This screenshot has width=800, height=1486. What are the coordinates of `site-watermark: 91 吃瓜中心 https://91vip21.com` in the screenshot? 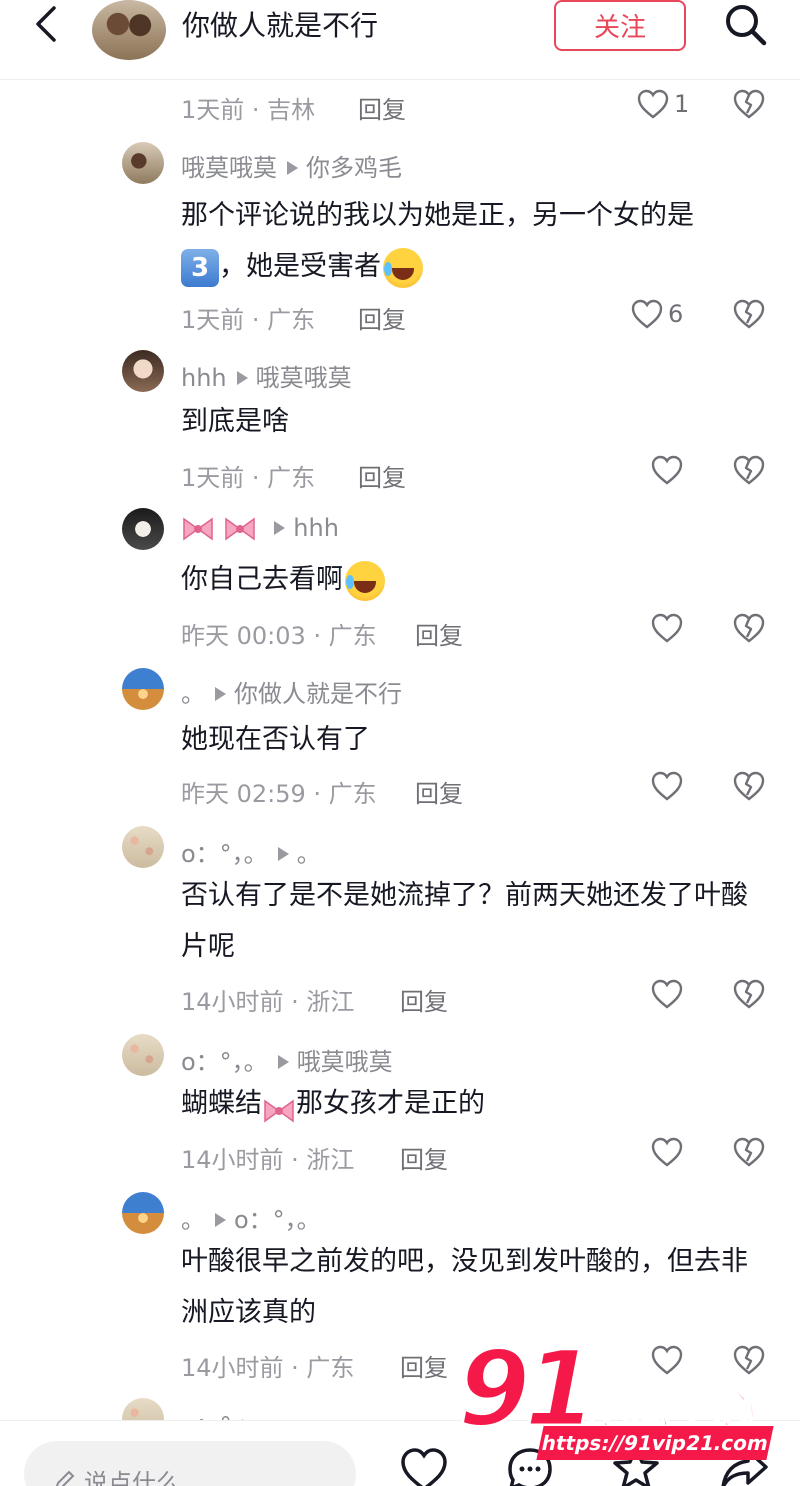 It's located at (622, 1396).